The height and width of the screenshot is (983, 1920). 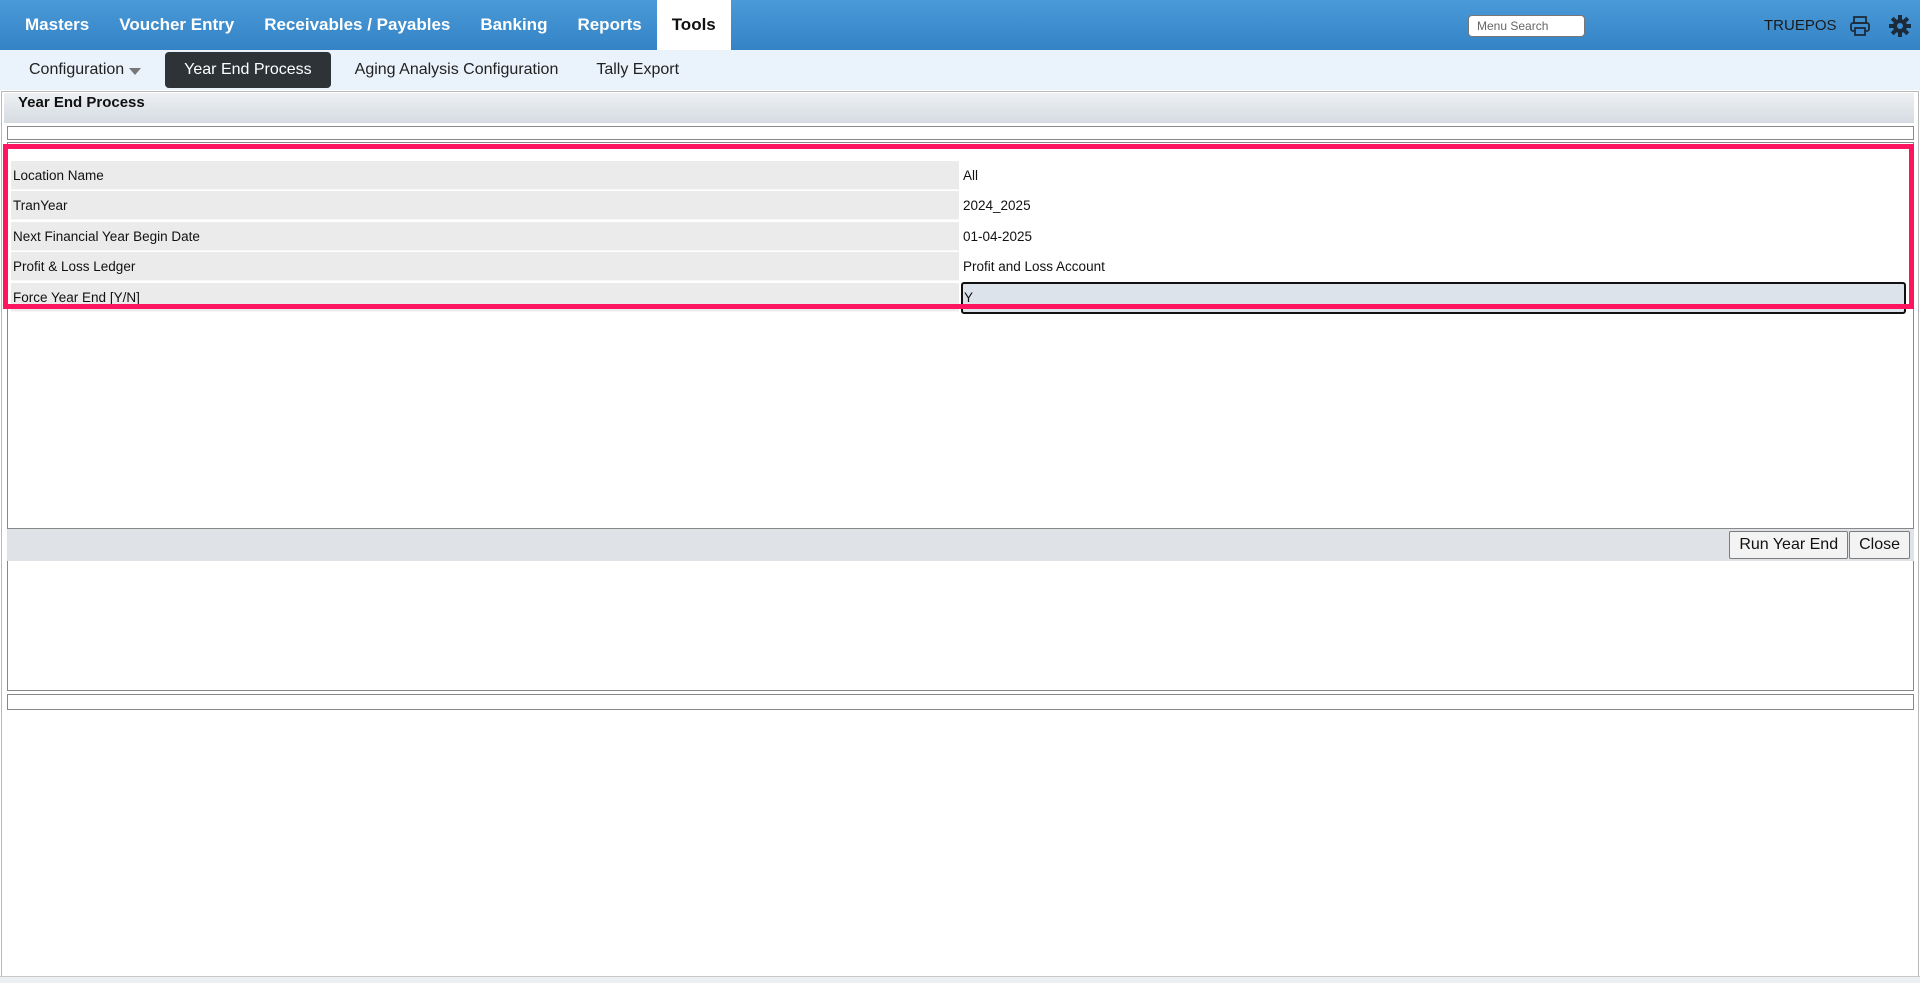 I want to click on form-row-tranyear: TranYear 2024_2025, so click(x=959, y=205).